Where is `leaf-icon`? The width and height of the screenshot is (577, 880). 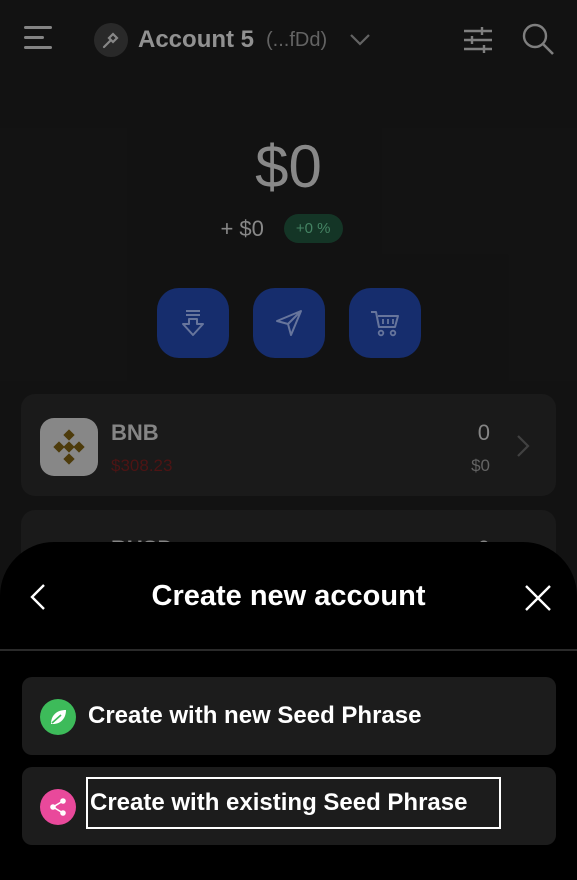
leaf-icon is located at coordinates (58, 717).